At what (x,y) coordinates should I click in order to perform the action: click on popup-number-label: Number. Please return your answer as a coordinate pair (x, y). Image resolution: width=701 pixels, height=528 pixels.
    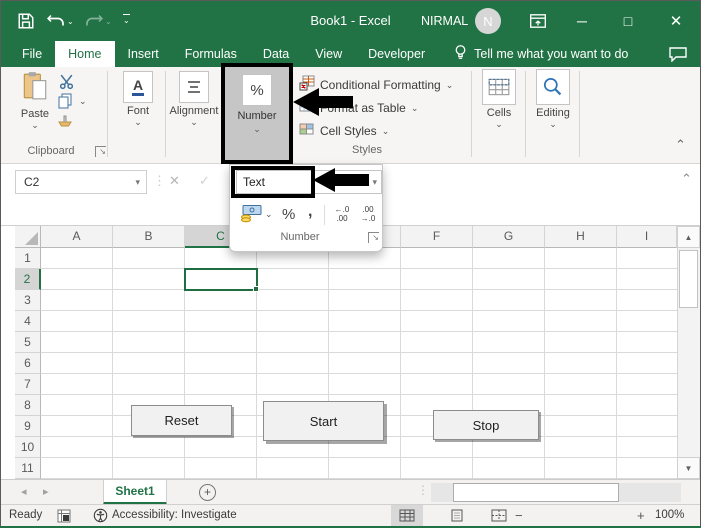
    Looking at the image, I should click on (300, 237).